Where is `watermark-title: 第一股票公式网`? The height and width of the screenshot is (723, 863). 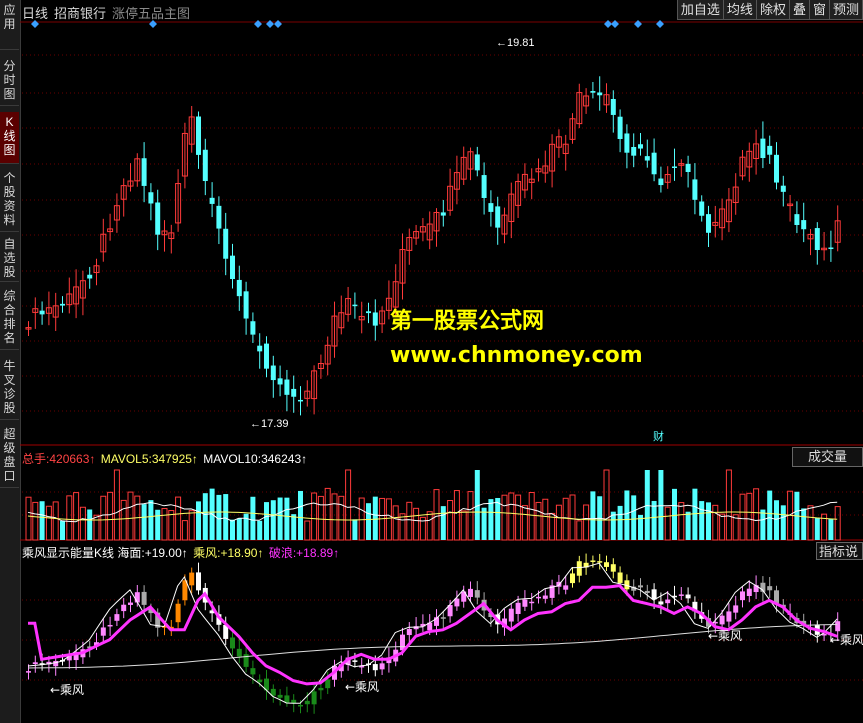 watermark-title: 第一股票公式网 is located at coordinates (467, 321).